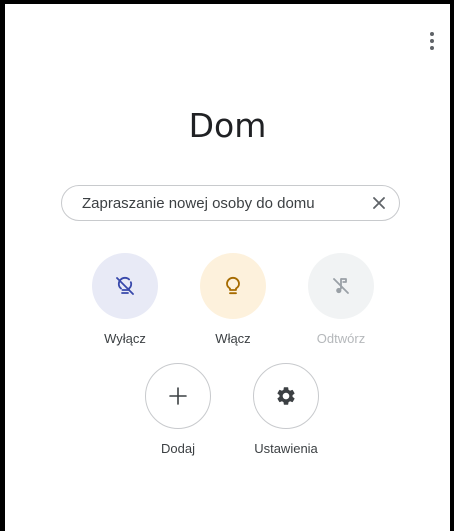  Describe the element at coordinates (198, 203) in the screenshot. I see `invite-chip-label: Zapraszanie nowej osoby do domu` at that location.